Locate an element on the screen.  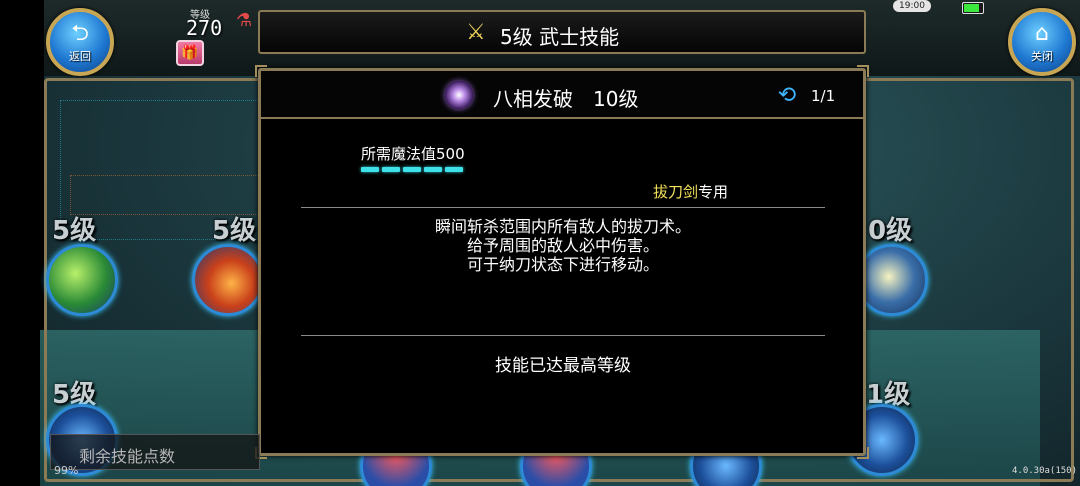
remaining-points-panel: 剩余技能点数 is located at coordinates (155, 452).